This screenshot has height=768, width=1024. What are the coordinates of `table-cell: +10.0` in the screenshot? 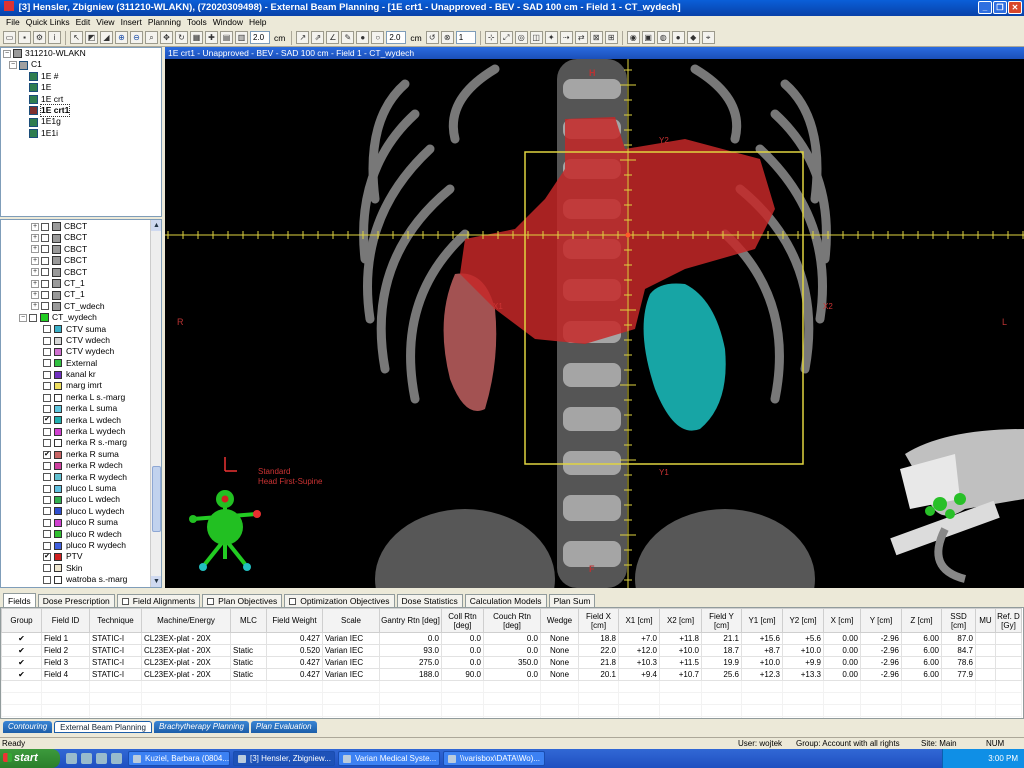 It's located at (803, 650).